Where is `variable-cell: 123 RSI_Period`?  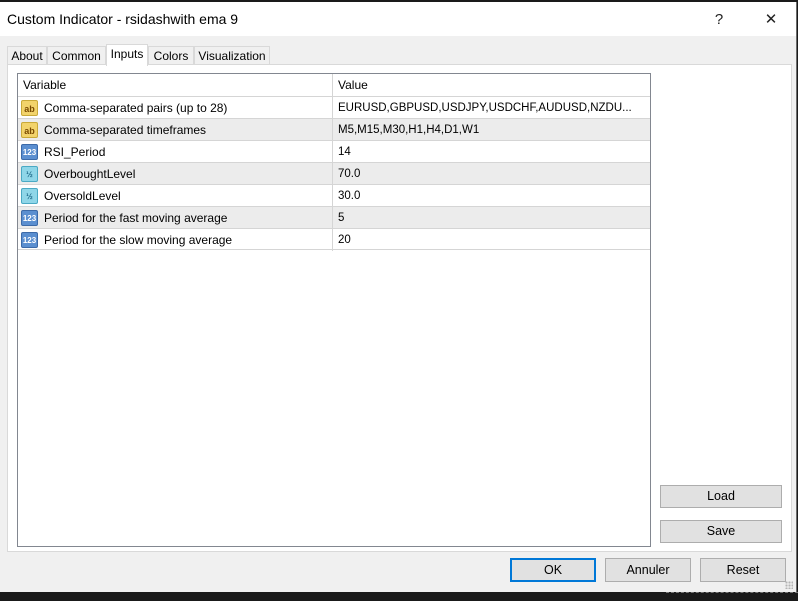 variable-cell: 123 RSI_Period is located at coordinates (175, 152).